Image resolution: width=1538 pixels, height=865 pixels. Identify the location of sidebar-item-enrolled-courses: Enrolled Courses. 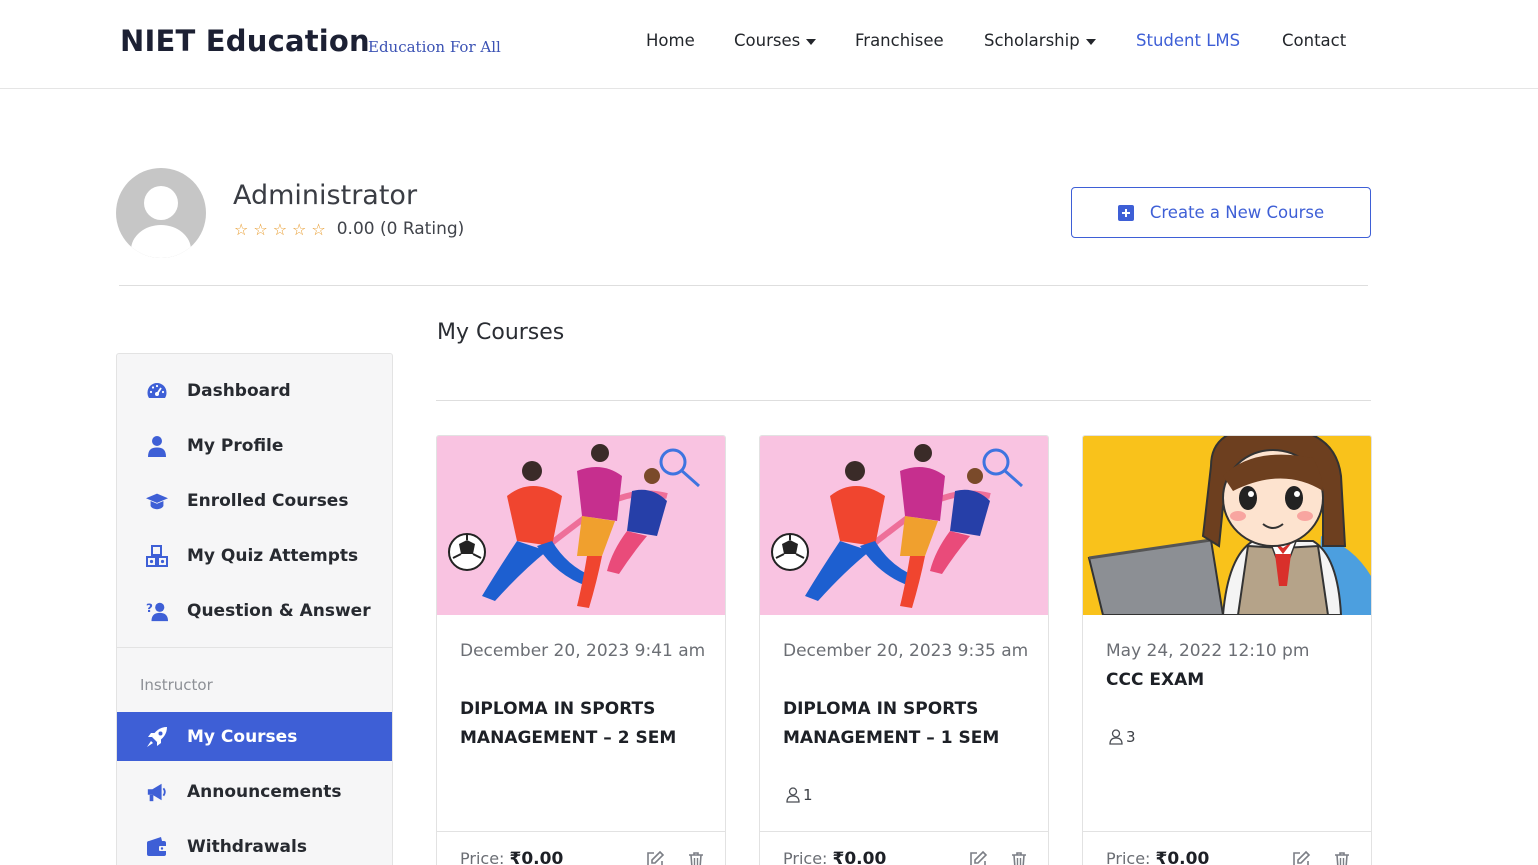
(254, 500).